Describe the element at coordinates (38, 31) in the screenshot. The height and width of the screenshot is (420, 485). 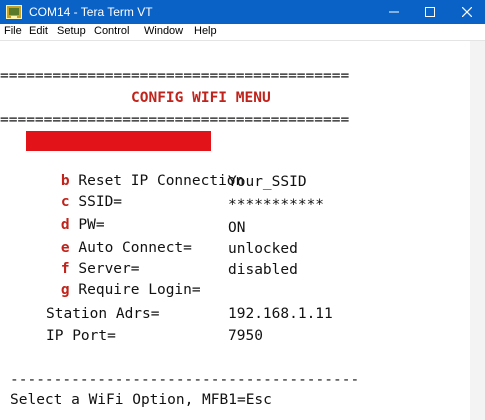
I see `menu-edit: Edit` at that location.